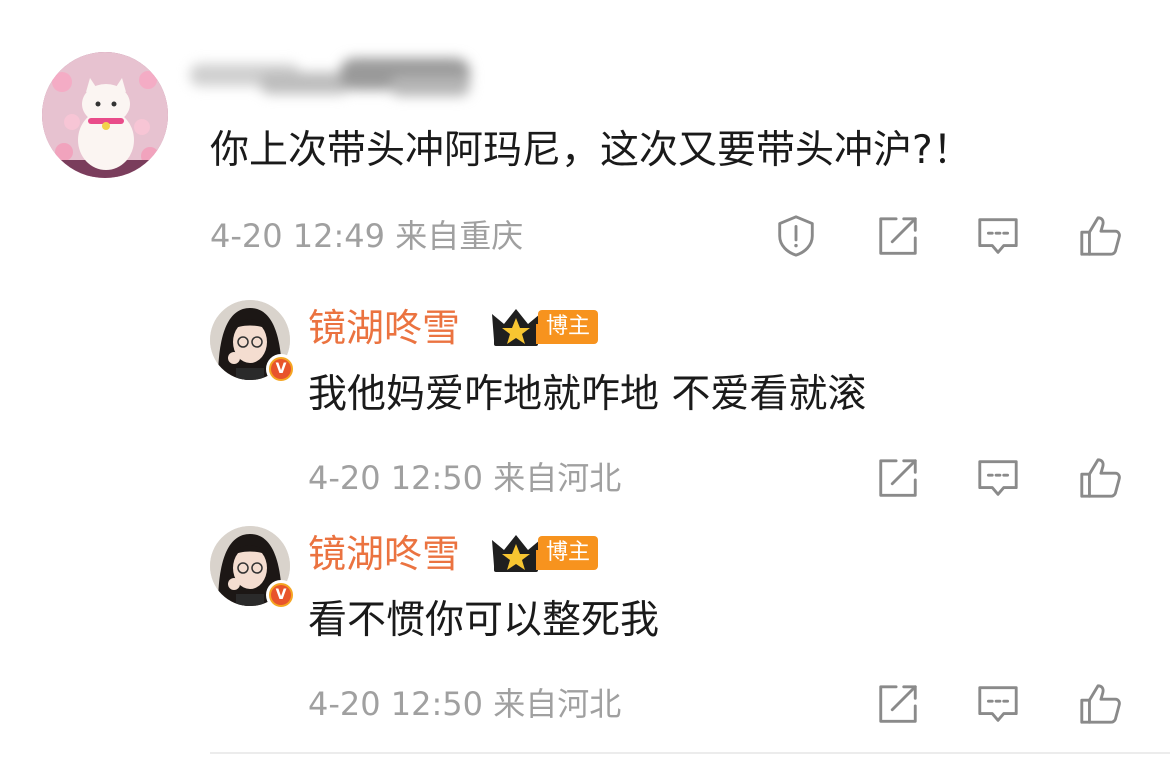 The image size is (1170, 770). I want to click on comment-meta: 4-20 12:49 来自重庆, so click(366, 236).